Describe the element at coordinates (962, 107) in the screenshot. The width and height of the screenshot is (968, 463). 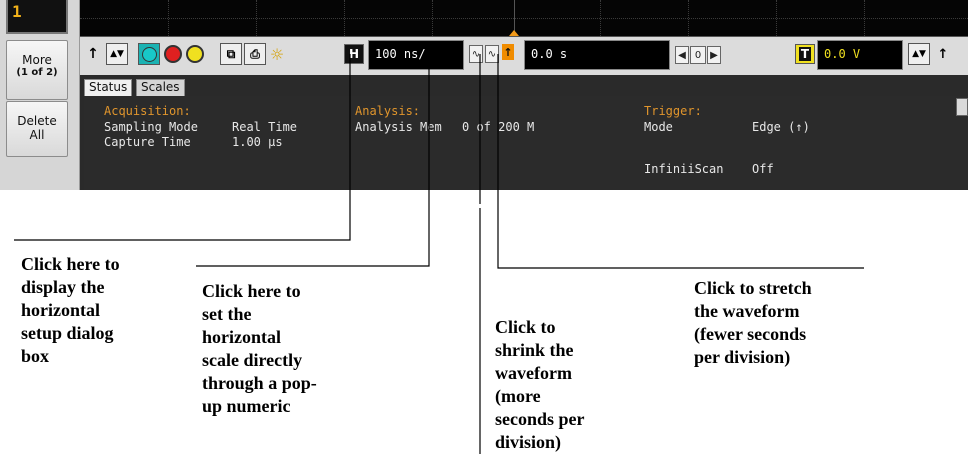
I see `panel-scroll-button` at that location.